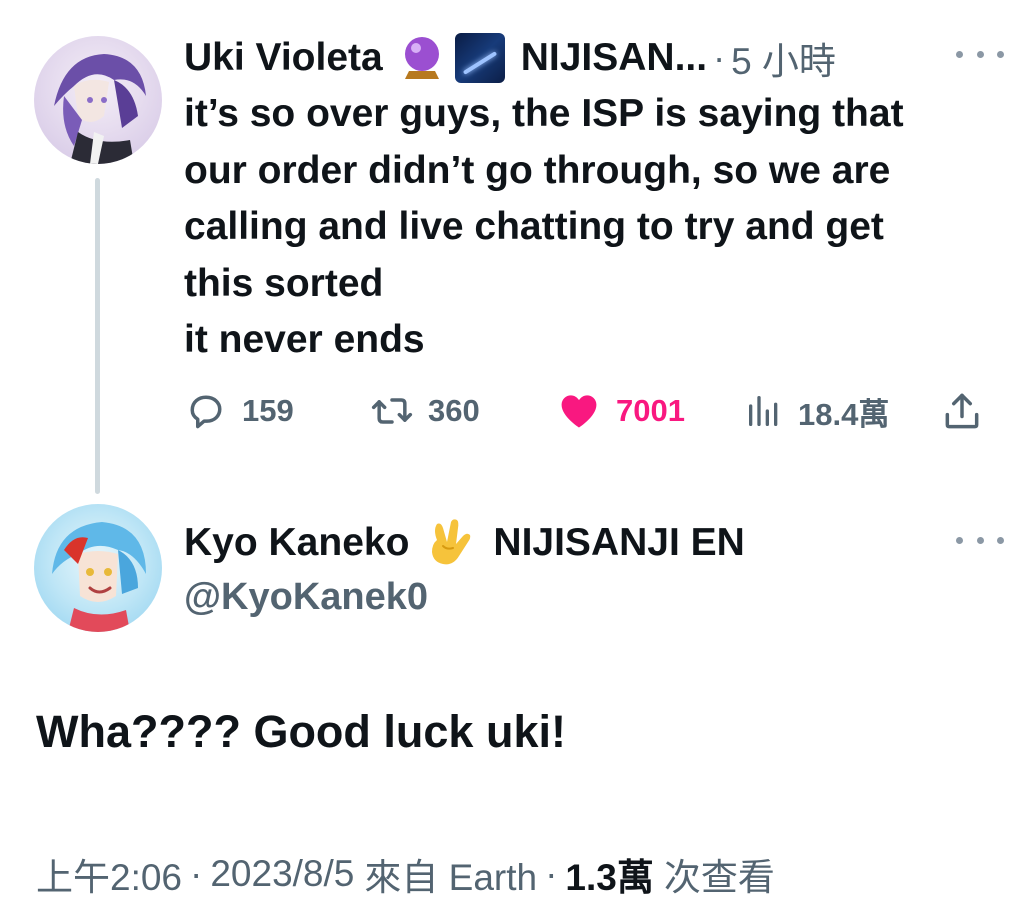 The height and width of the screenshot is (916, 1024). What do you see at coordinates (296, 543) in the screenshot?
I see `display-name: Kyo Kaneko` at bounding box center [296, 543].